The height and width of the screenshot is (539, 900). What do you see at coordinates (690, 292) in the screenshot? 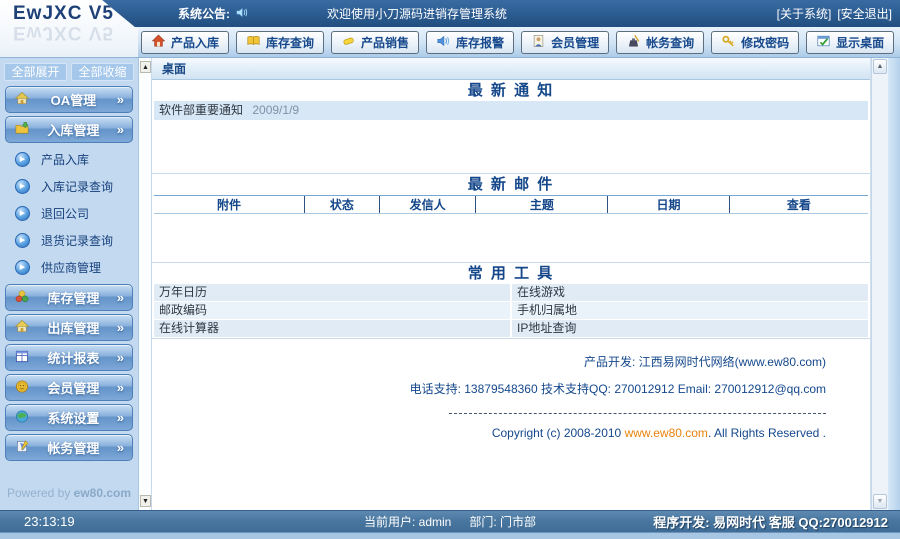
I see `tool-online-games: 在线游戏` at bounding box center [690, 292].